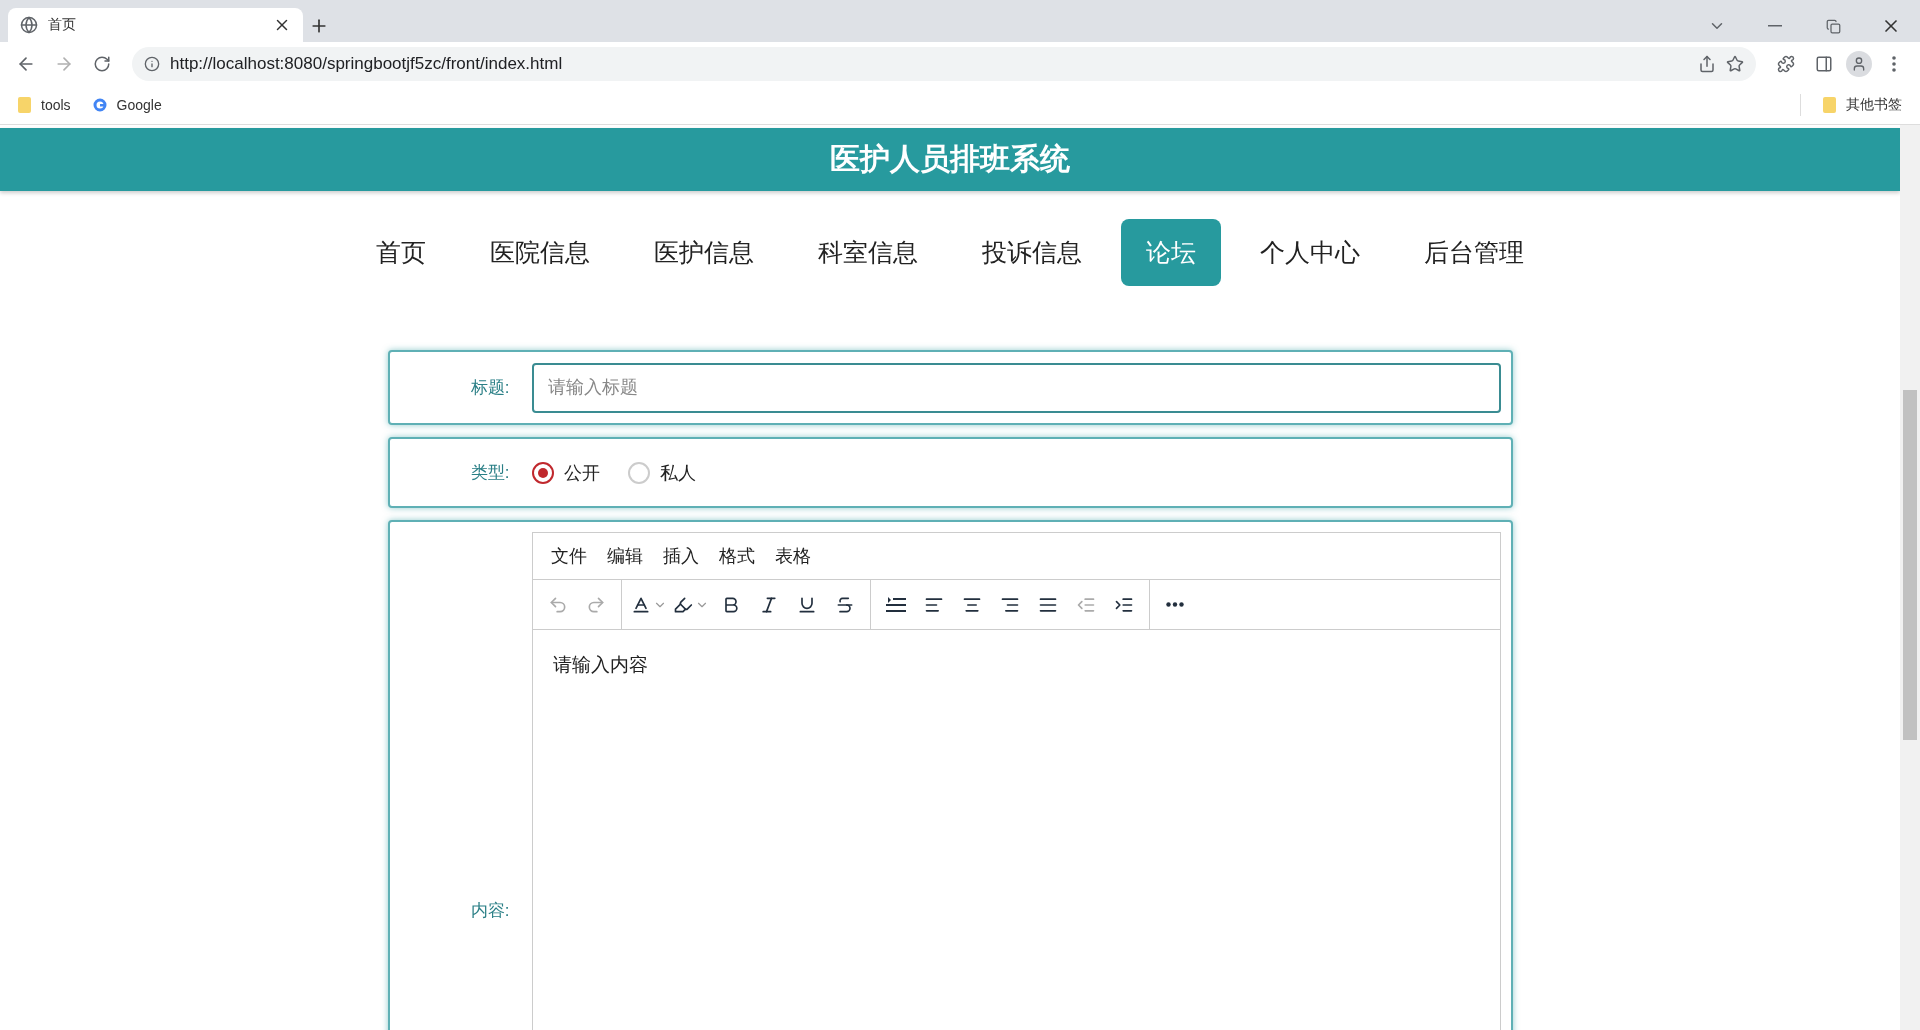 This screenshot has height=1030, width=1920. What do you see at coordinates (1894, 64) in the screenshot?
I see `menu-icon` at bounding box center [1894, 64].